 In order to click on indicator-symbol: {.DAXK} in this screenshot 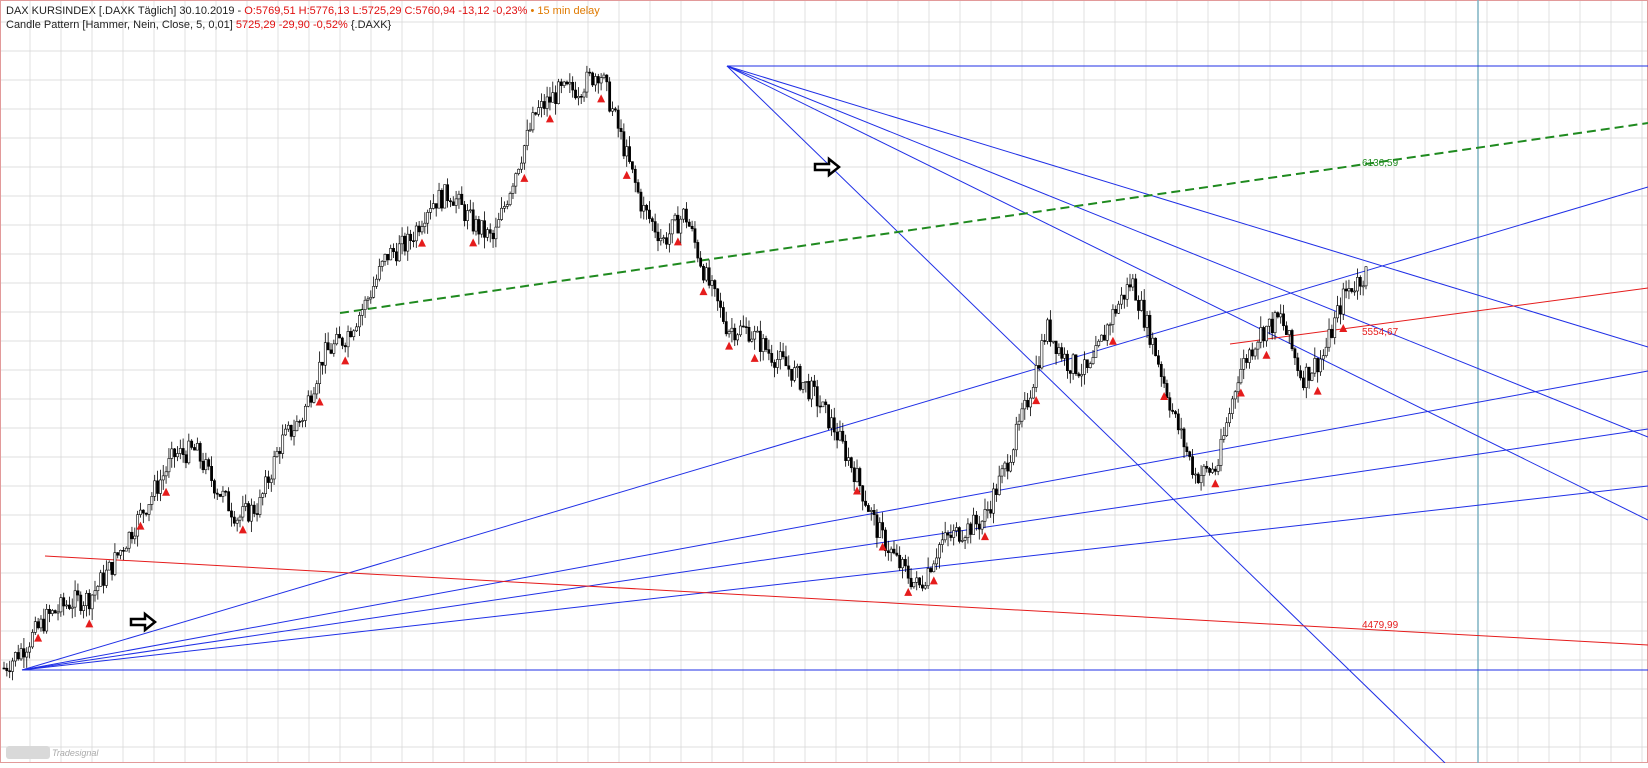, I will do `click(369, 25)`.